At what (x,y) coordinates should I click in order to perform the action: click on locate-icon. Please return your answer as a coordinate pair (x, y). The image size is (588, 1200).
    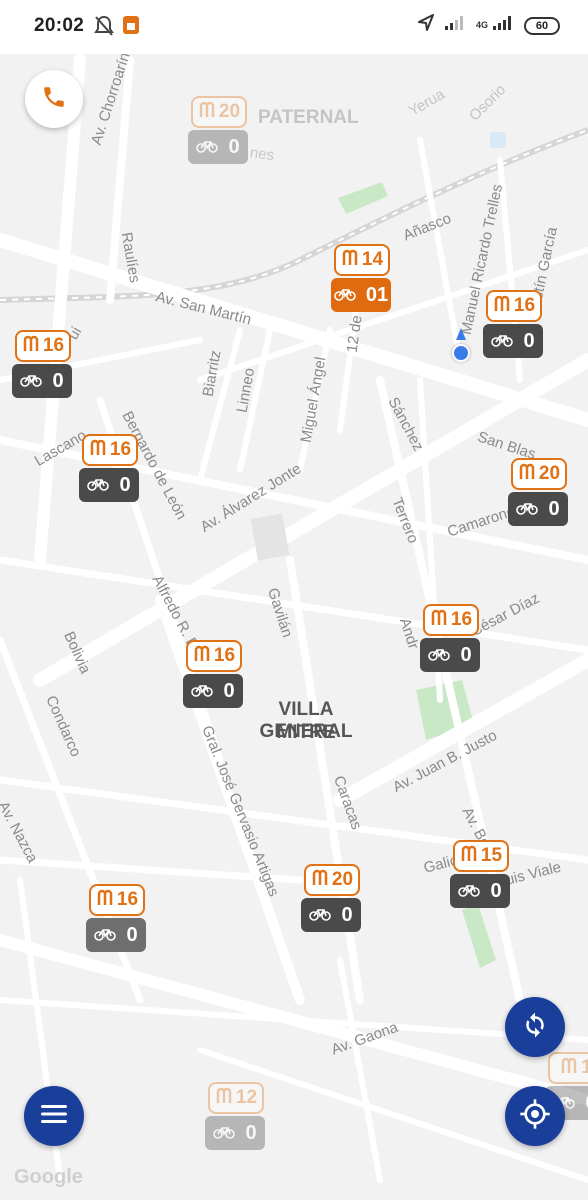
    Looking at the image, I should click on (535, 1116).